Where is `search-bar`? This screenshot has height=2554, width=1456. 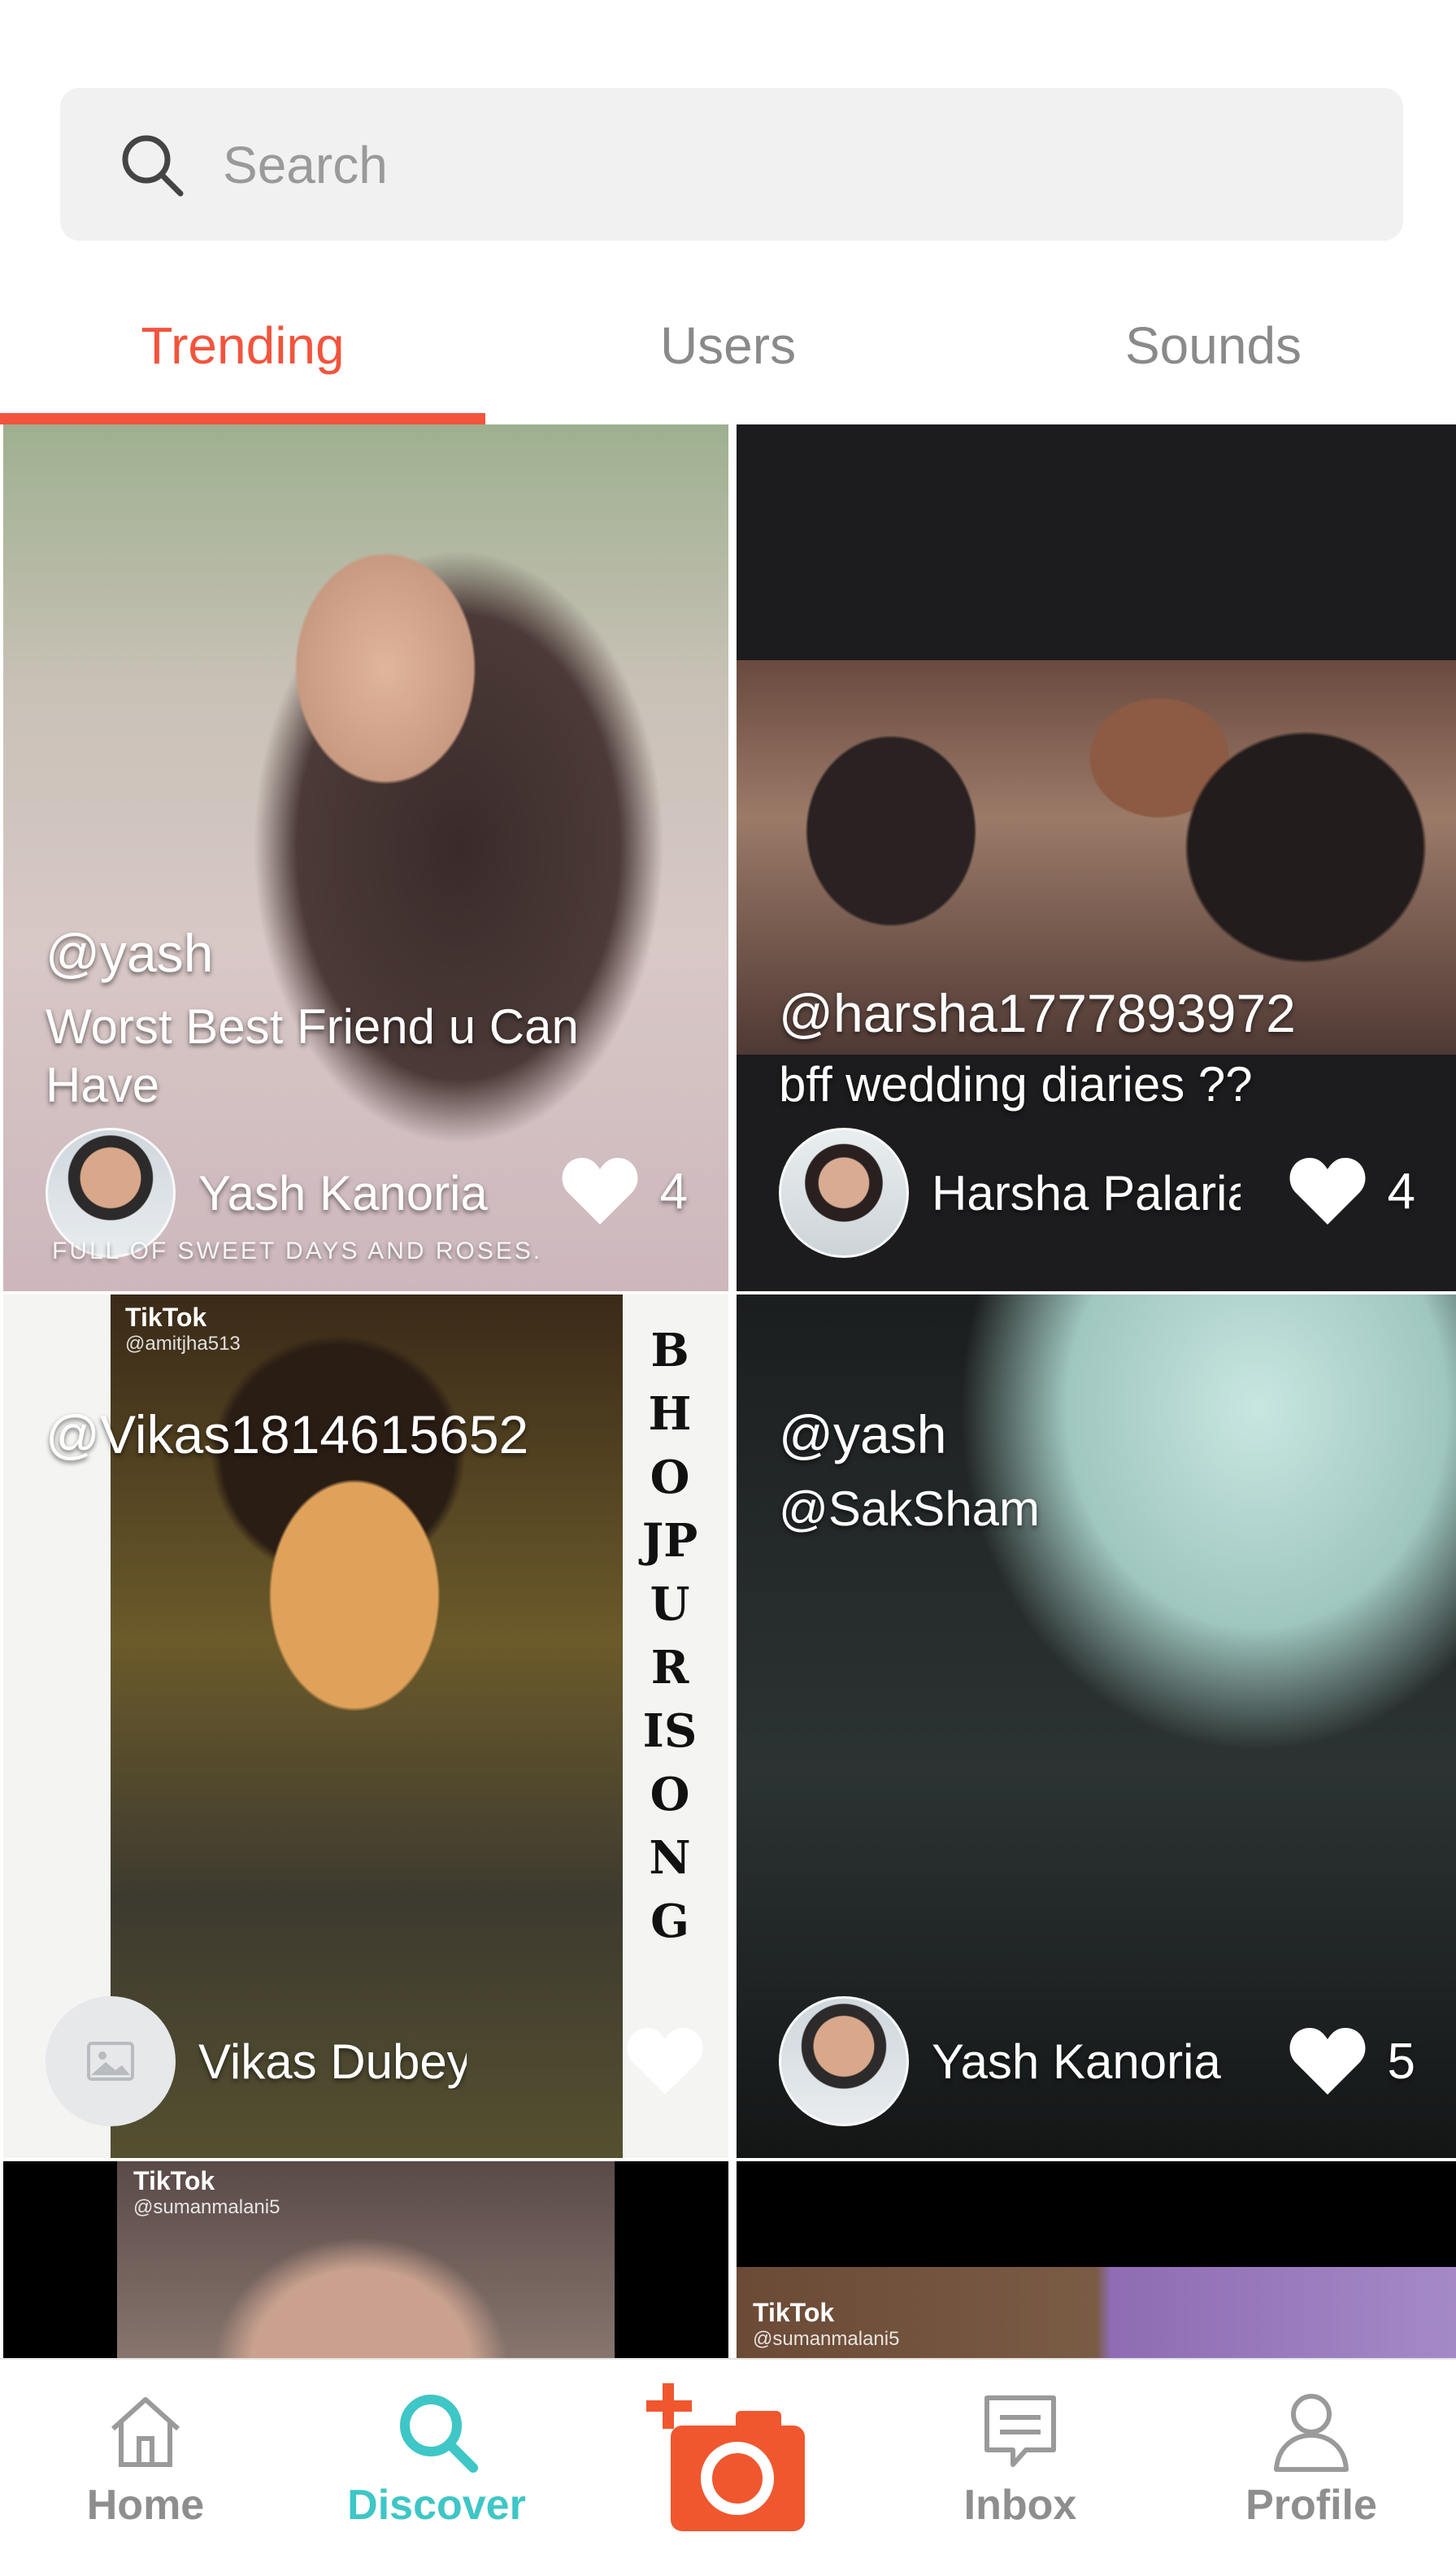 search-bar is located at coordinates (732, 164).